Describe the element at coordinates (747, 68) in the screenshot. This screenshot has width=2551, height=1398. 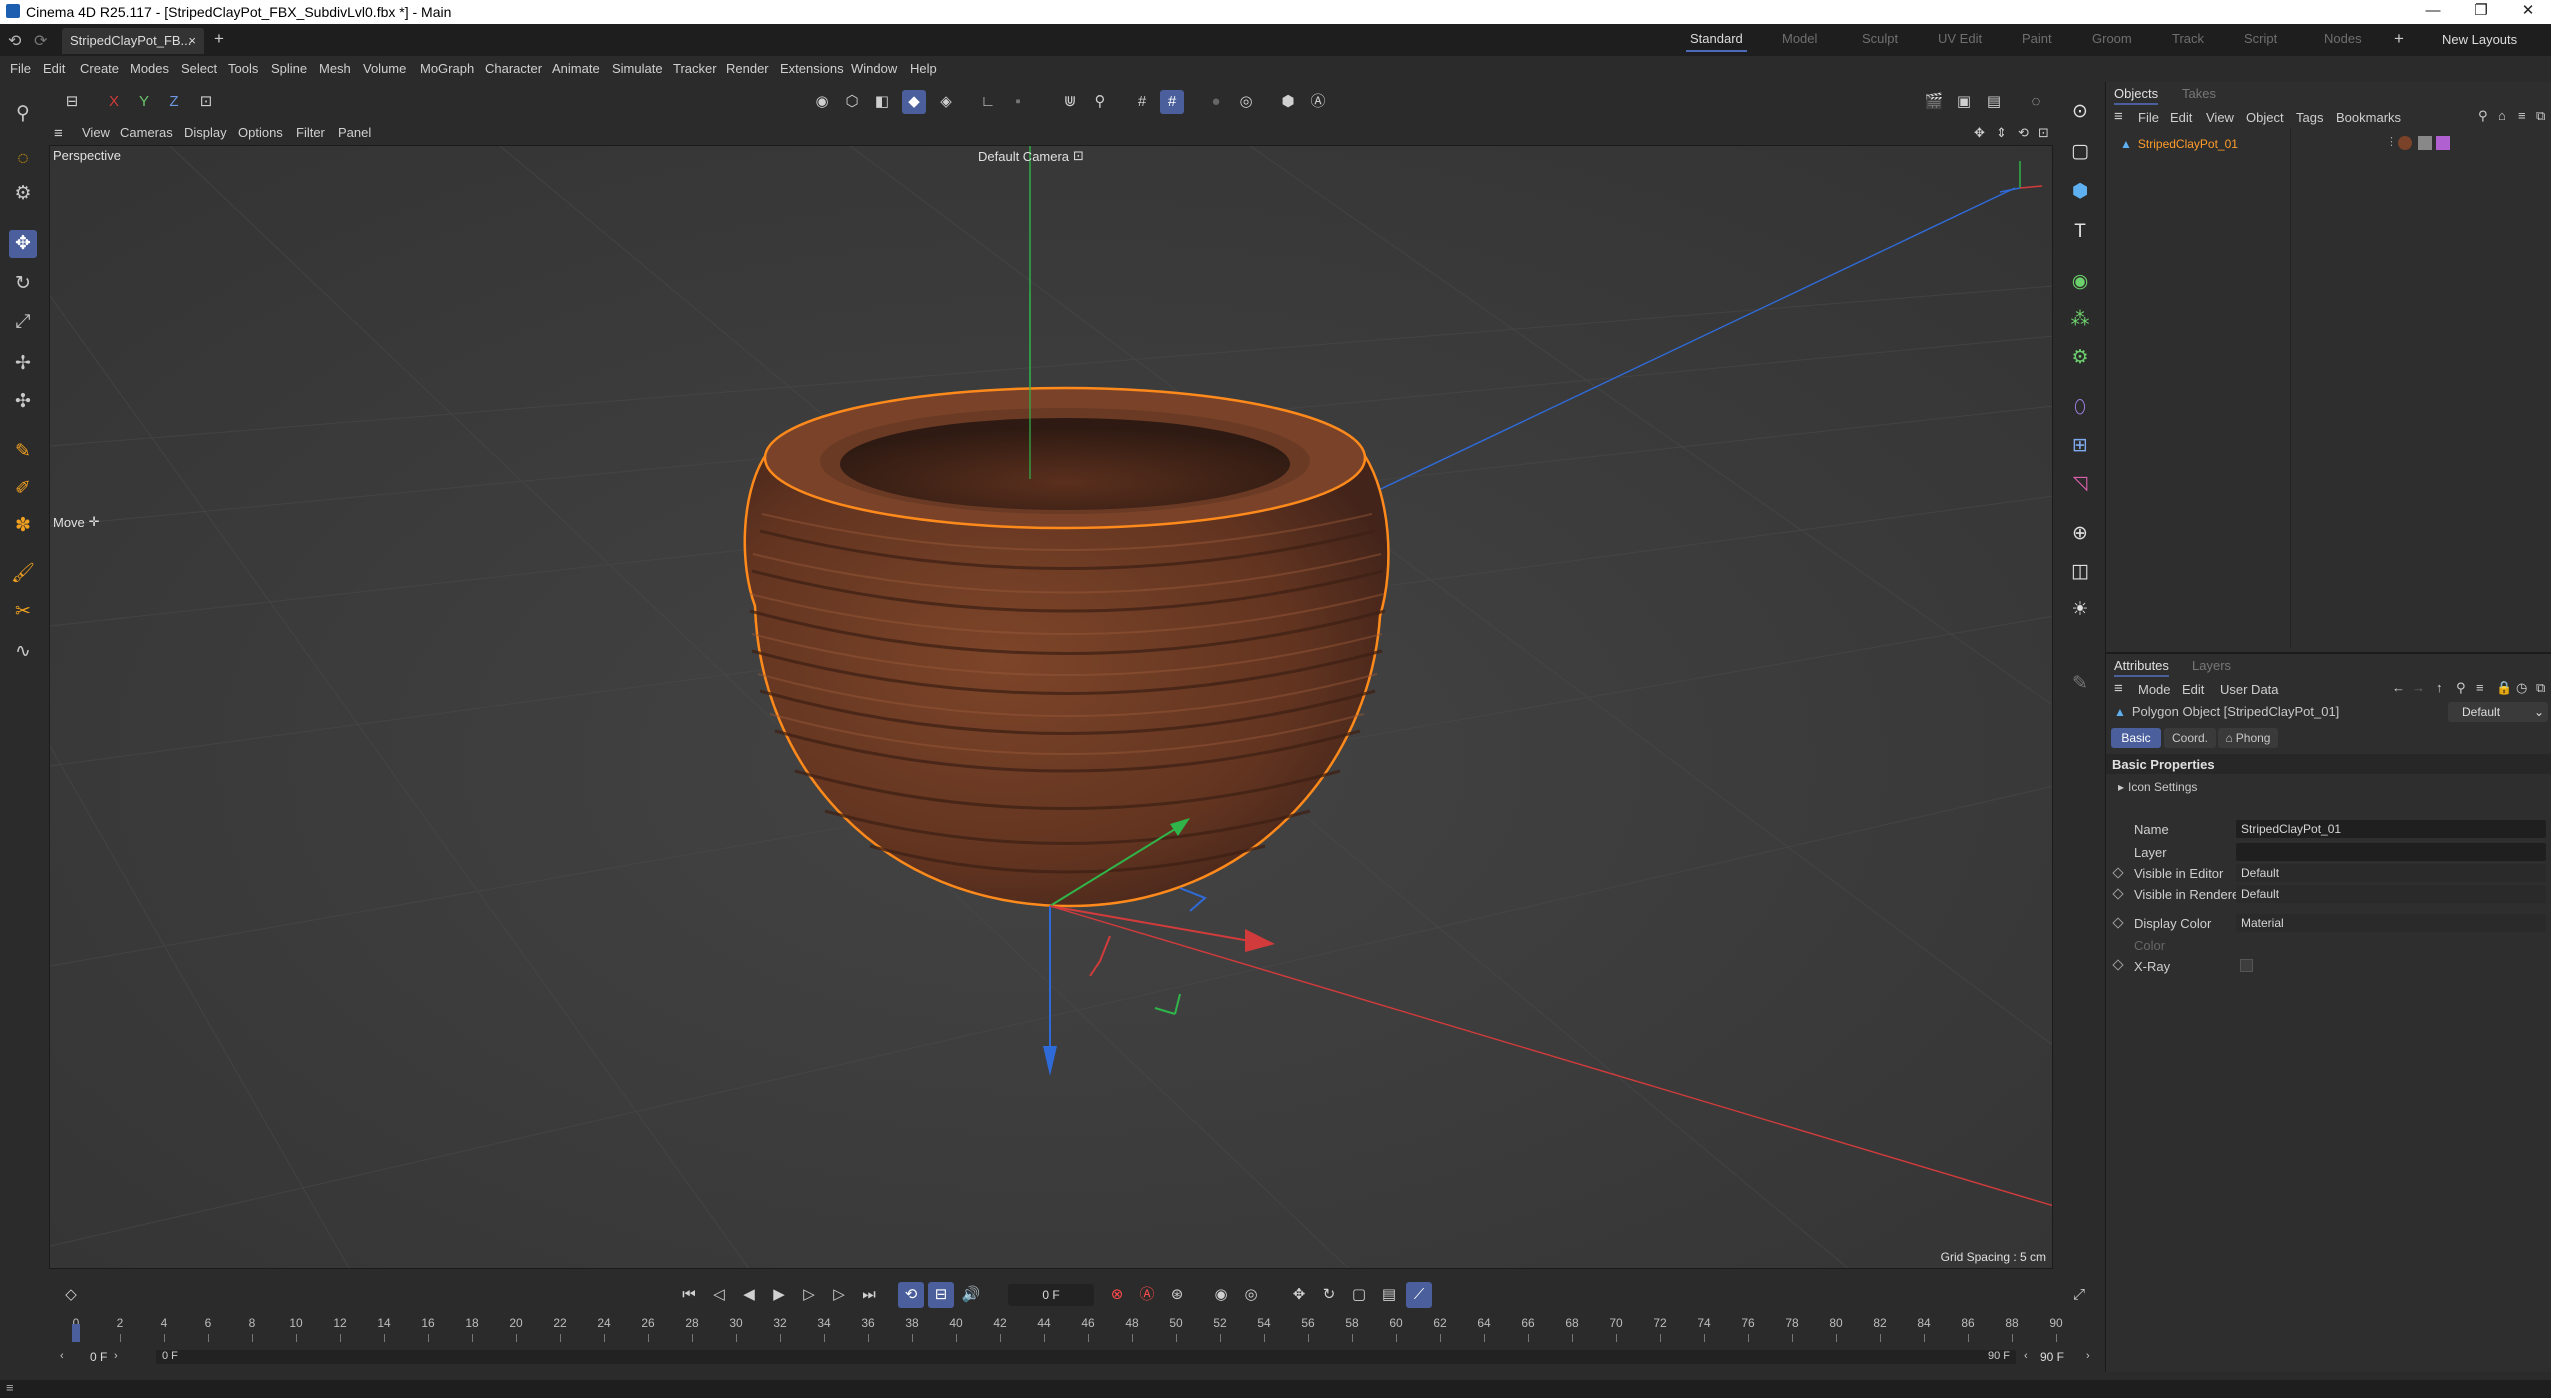
I see `menu-render: Render` at that location.